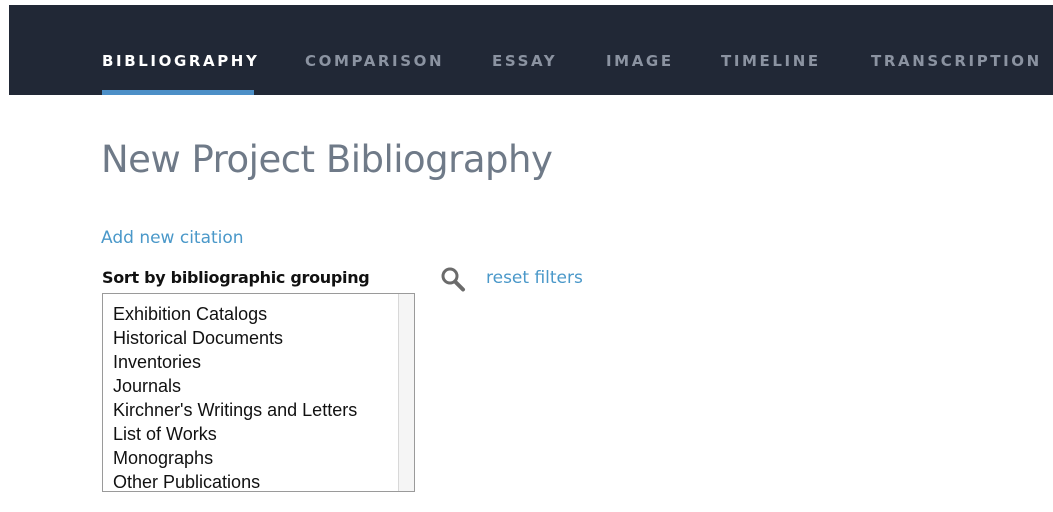 The width and height of the screenshot is (1053, 512). Describe the element at coordinates (956, 61) in the screenshot. I see `tab-transcription: TRANSCRIPTION` at that location.